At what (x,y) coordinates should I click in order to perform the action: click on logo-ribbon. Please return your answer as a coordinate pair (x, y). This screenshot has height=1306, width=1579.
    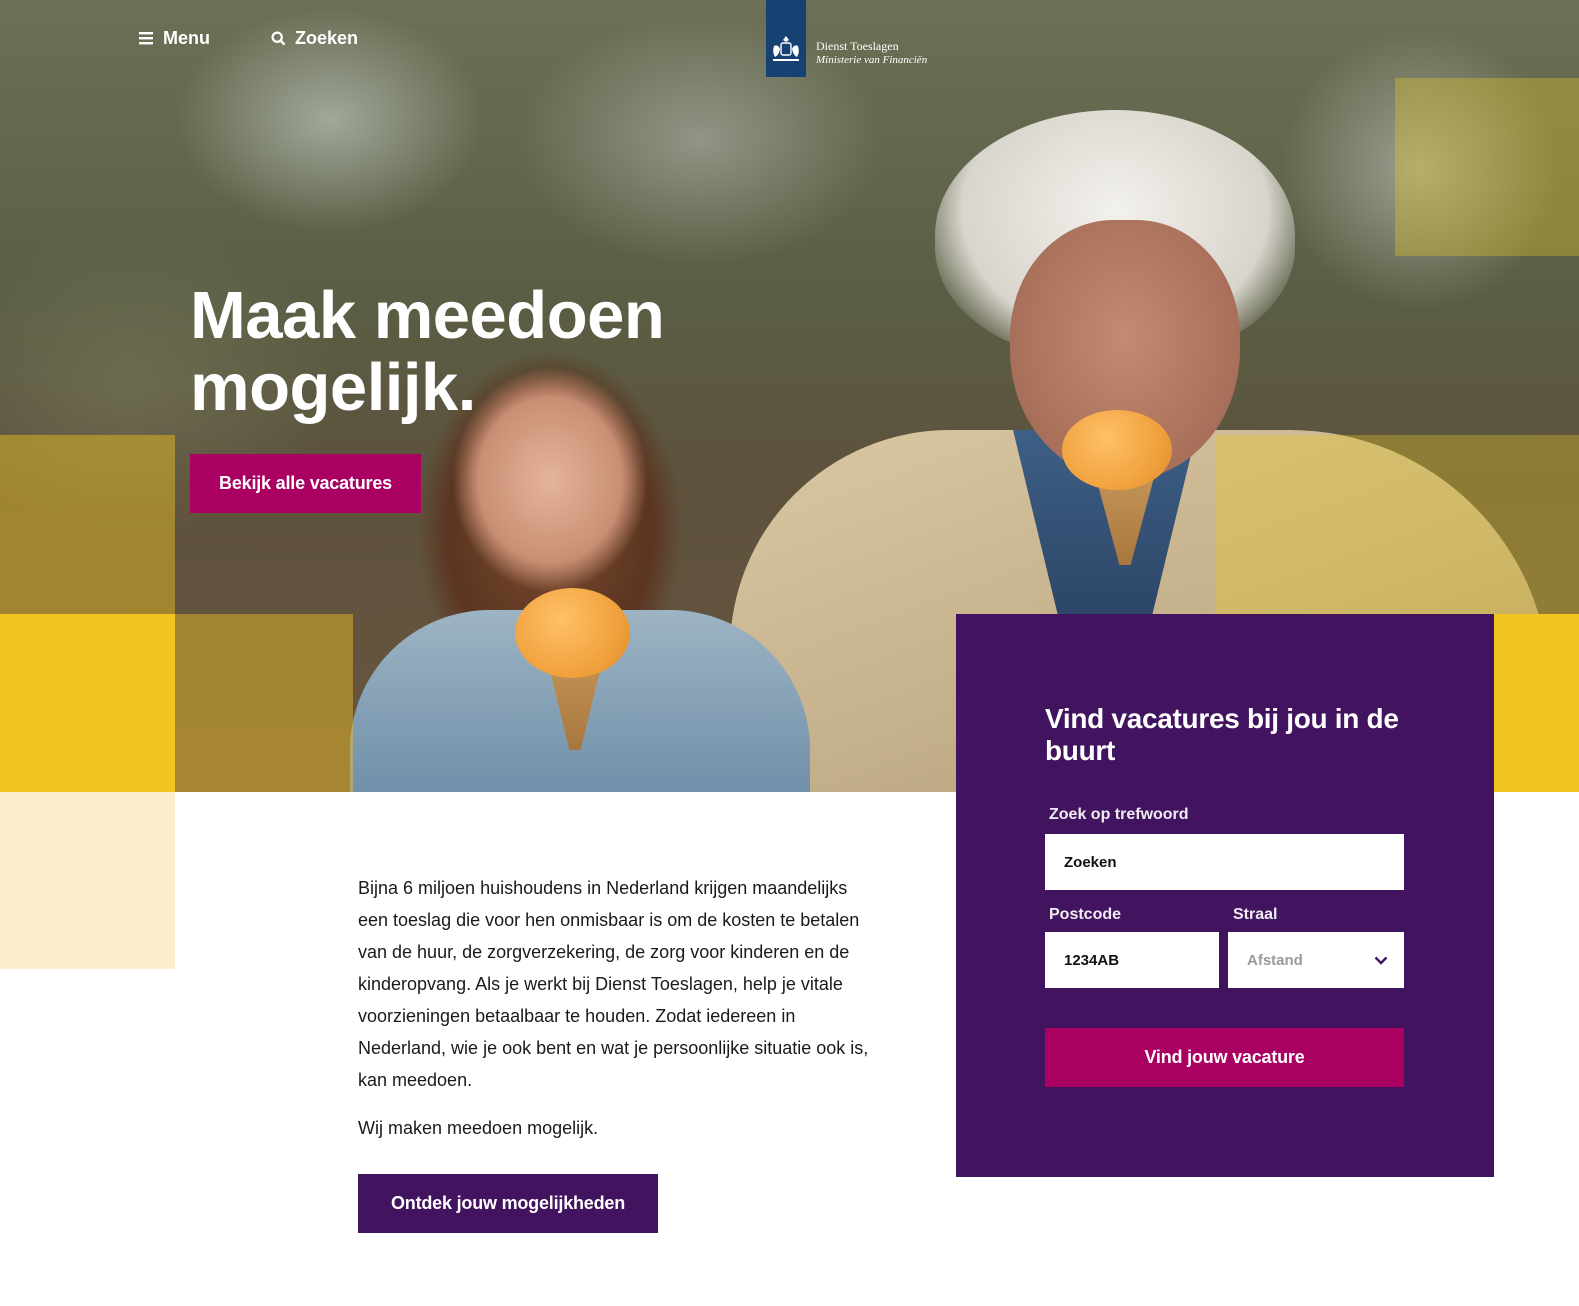
    Looking at the image, I should click on (786, 38).